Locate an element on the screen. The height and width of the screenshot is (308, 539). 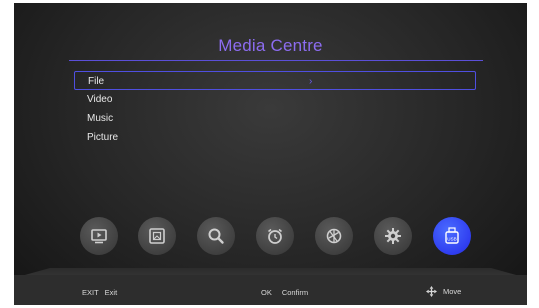
confirm-label: Confirm is located at coordinates (295, 292).